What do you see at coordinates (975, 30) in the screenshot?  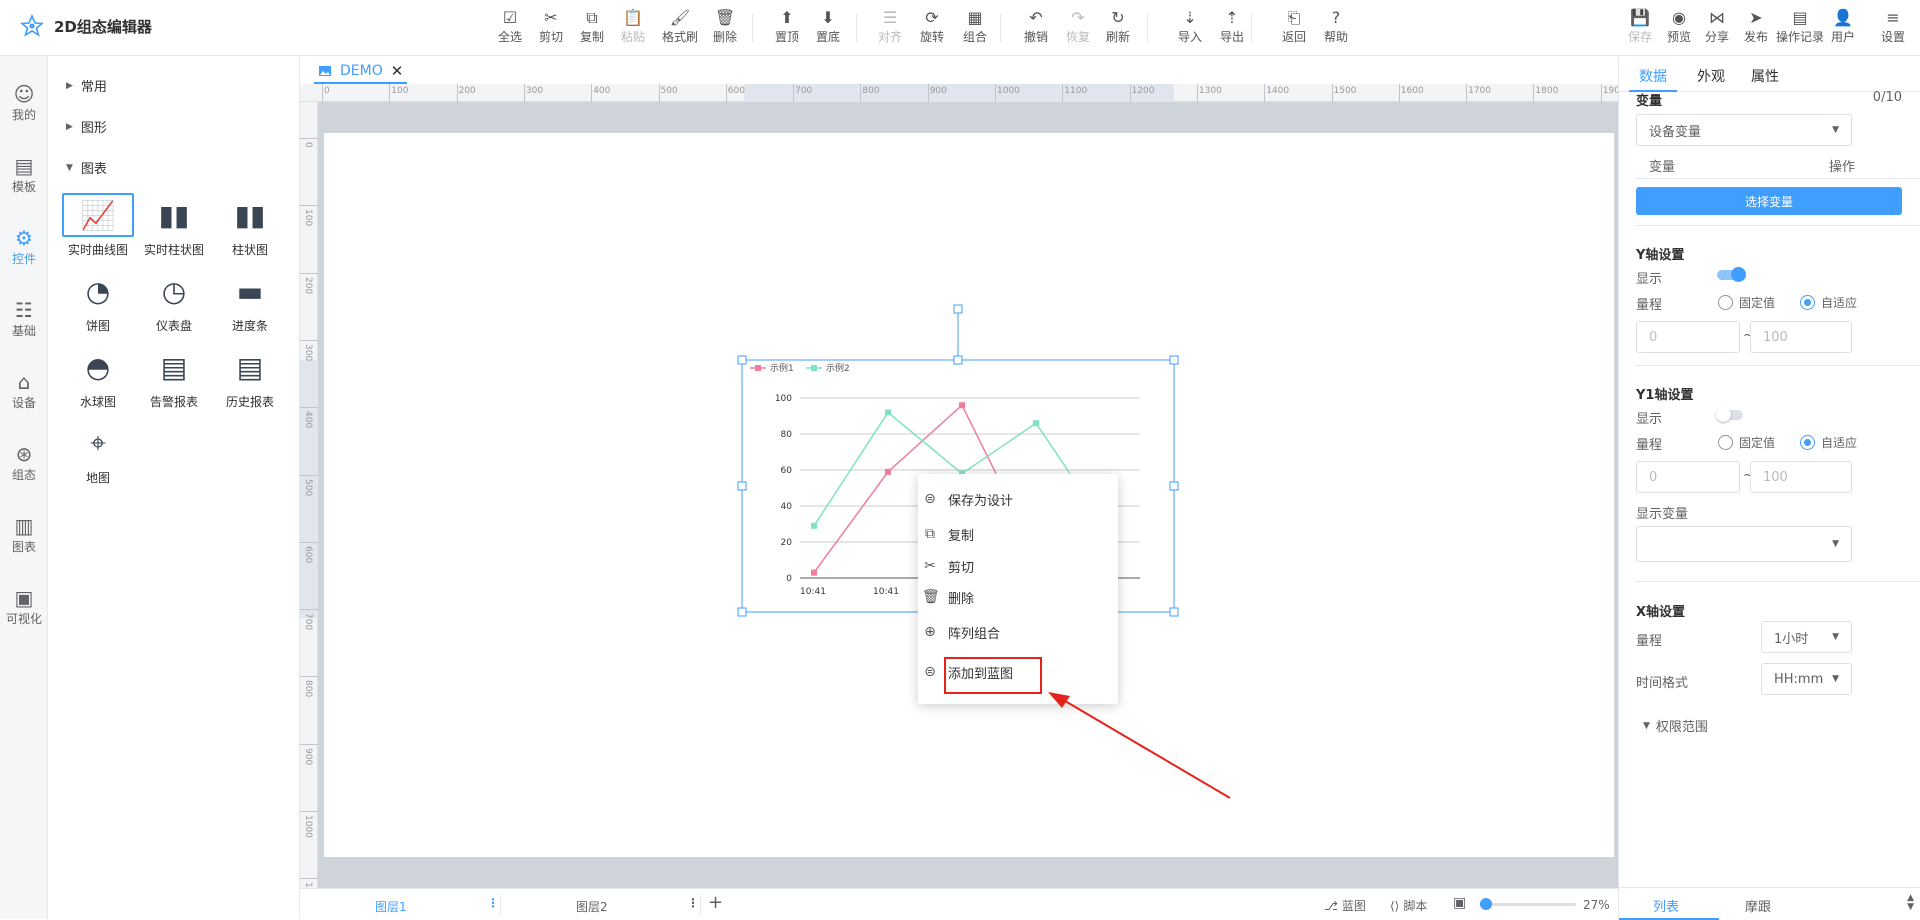 I see `toolbar-button-10: ▦ 组合` at bounding box center [975, 30].